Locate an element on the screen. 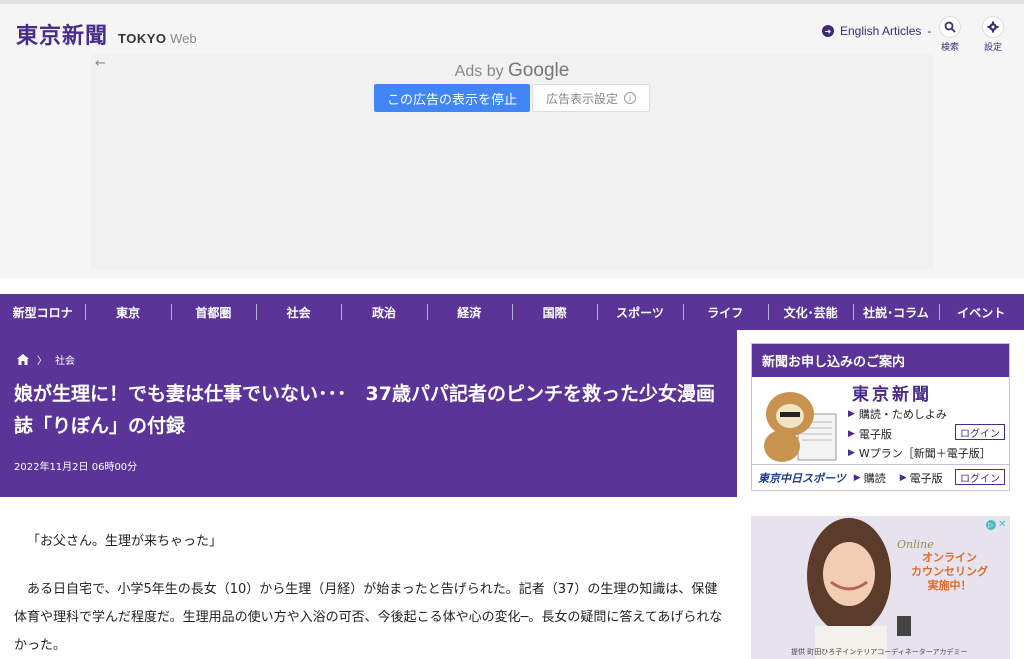  nav-item-society: 社会 is located at coordinates (298, 312).